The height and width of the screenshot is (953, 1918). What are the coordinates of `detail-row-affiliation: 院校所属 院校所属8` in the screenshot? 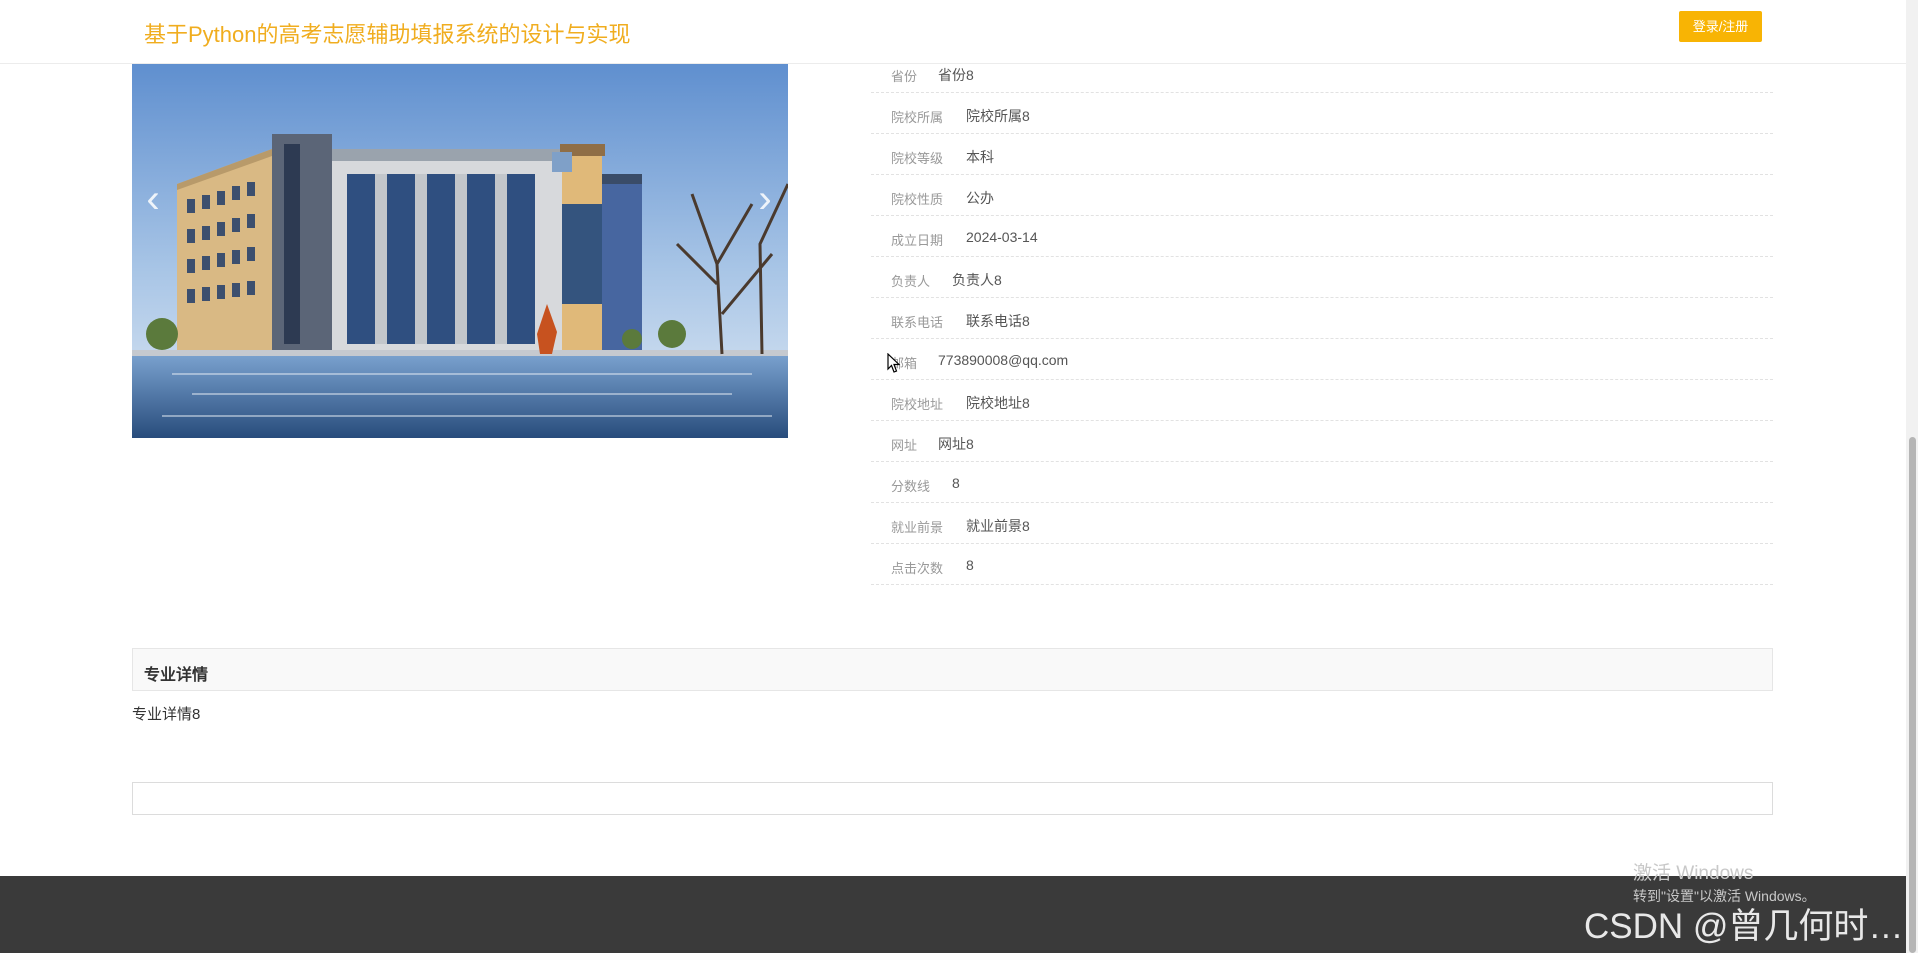 It's located at (1322, 113).